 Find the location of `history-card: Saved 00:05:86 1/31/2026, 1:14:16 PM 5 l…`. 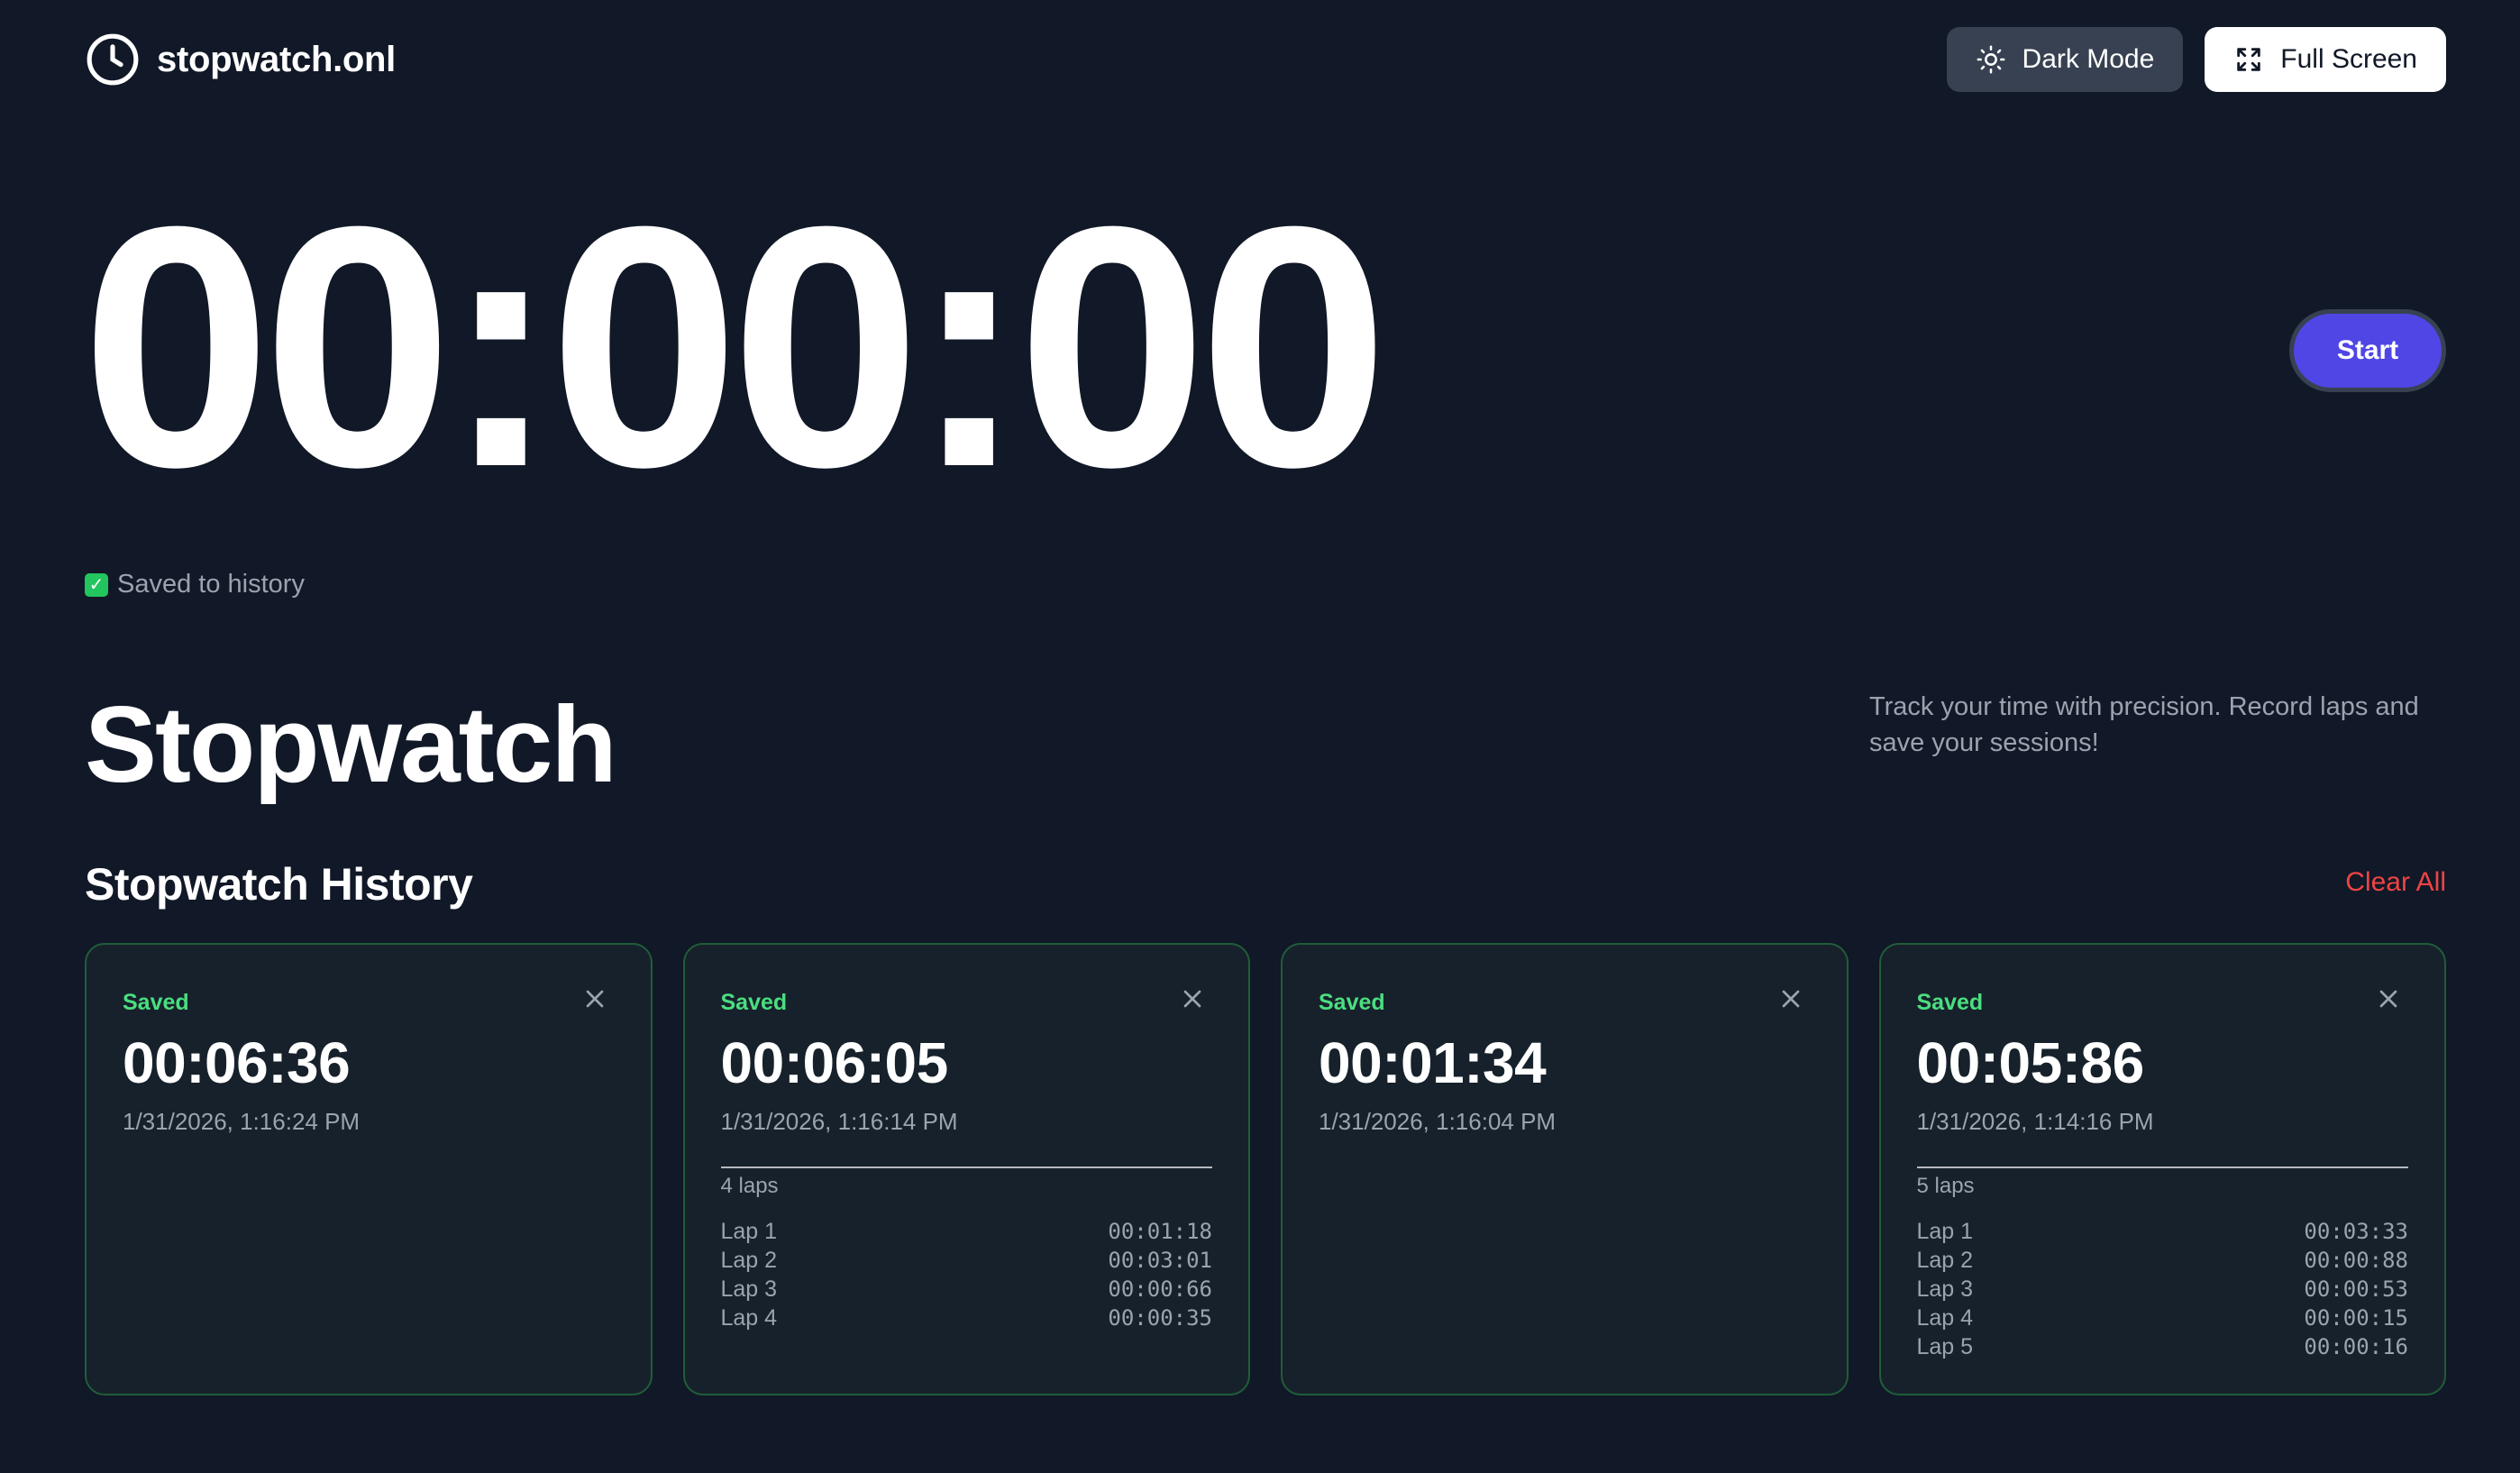

history-card: Saved 00:05:86 1/31/2026, 1:14:16 PM 5 l… is located at coordinates (2162, 1169).